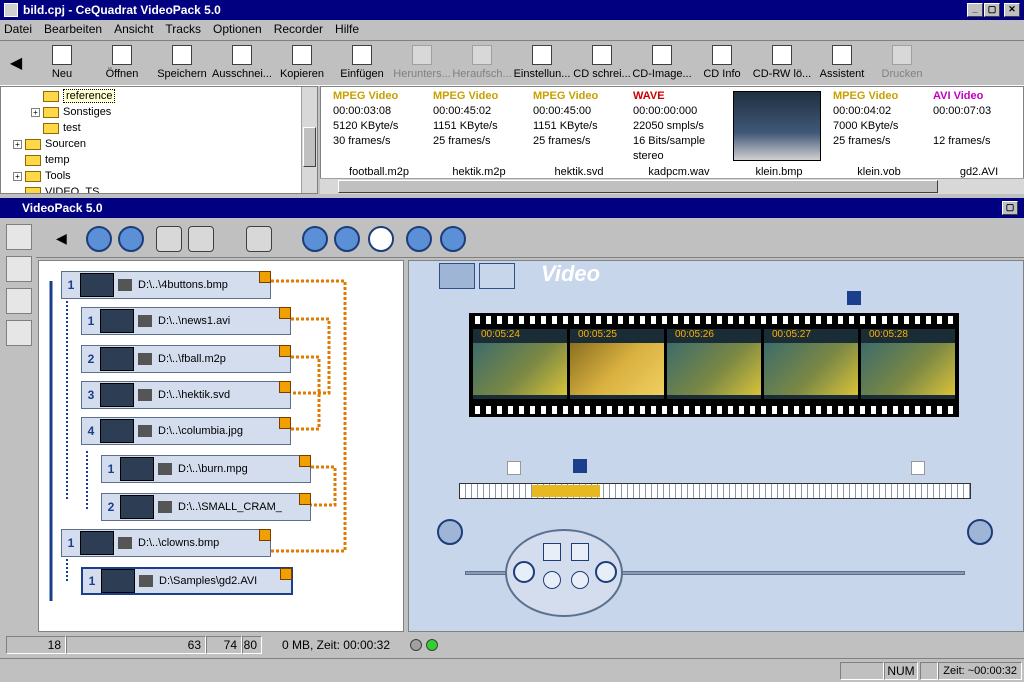  What do you see at coordinates (302, 63) in the screenshot?
I see `copy-button: Kopieren` at bounding box center [302, 63].